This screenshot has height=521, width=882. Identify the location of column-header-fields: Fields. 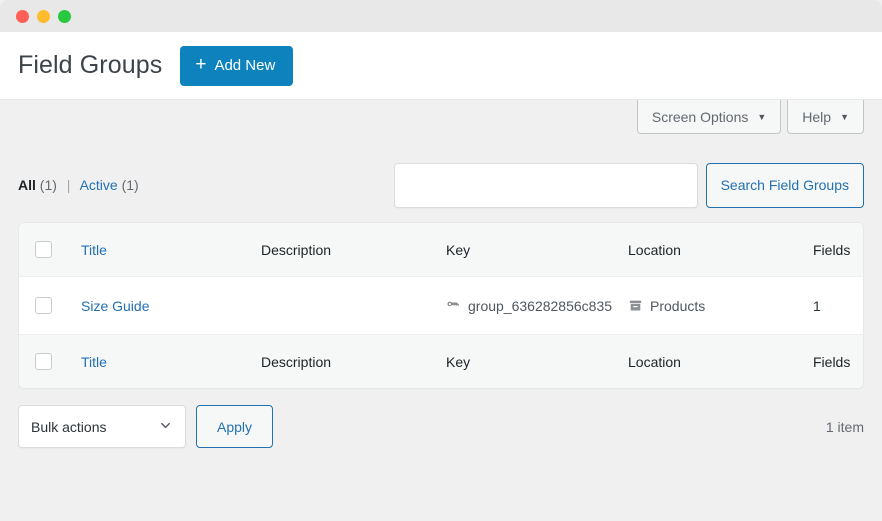
(838, 250).